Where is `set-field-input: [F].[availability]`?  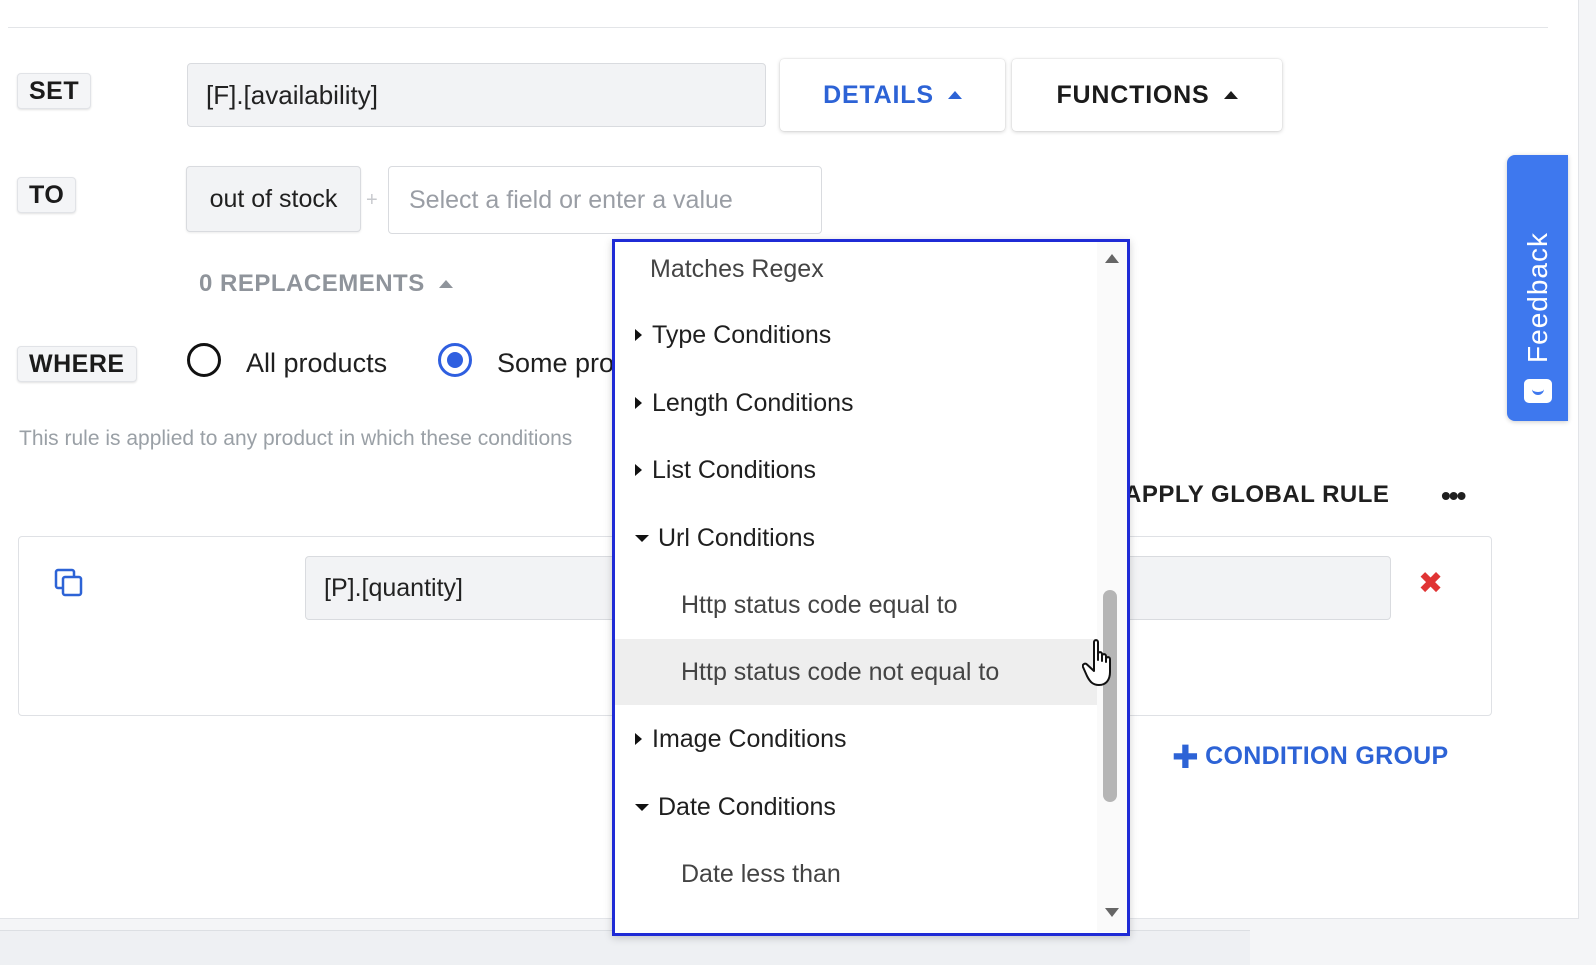 set-field-input: [F].[availability] is located at coordinates (476, 95).